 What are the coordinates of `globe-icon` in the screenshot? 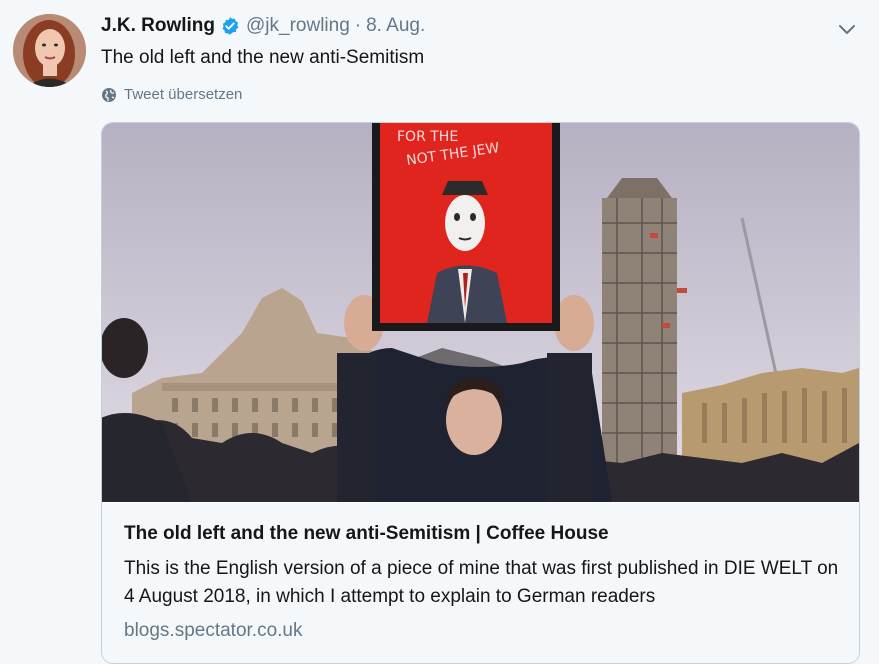 It's located at (109, 95).